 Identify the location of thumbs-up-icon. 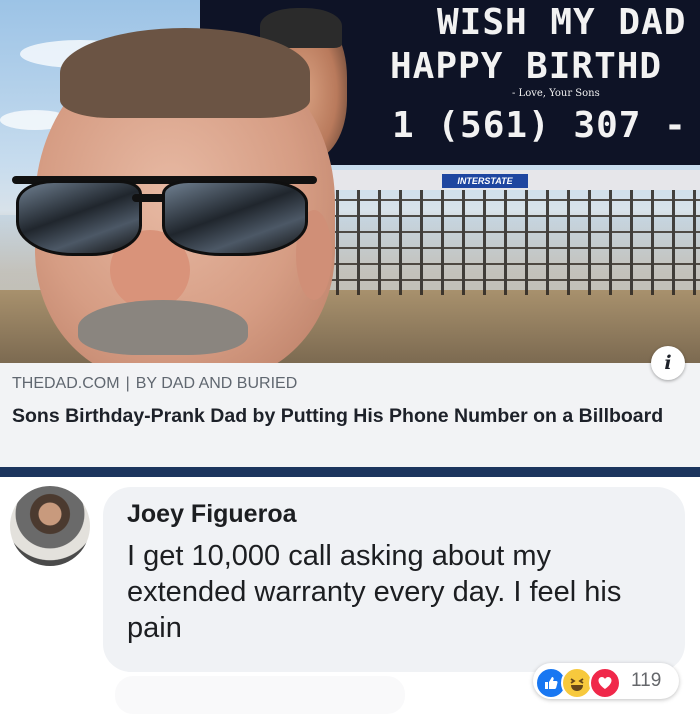
(551, 683).